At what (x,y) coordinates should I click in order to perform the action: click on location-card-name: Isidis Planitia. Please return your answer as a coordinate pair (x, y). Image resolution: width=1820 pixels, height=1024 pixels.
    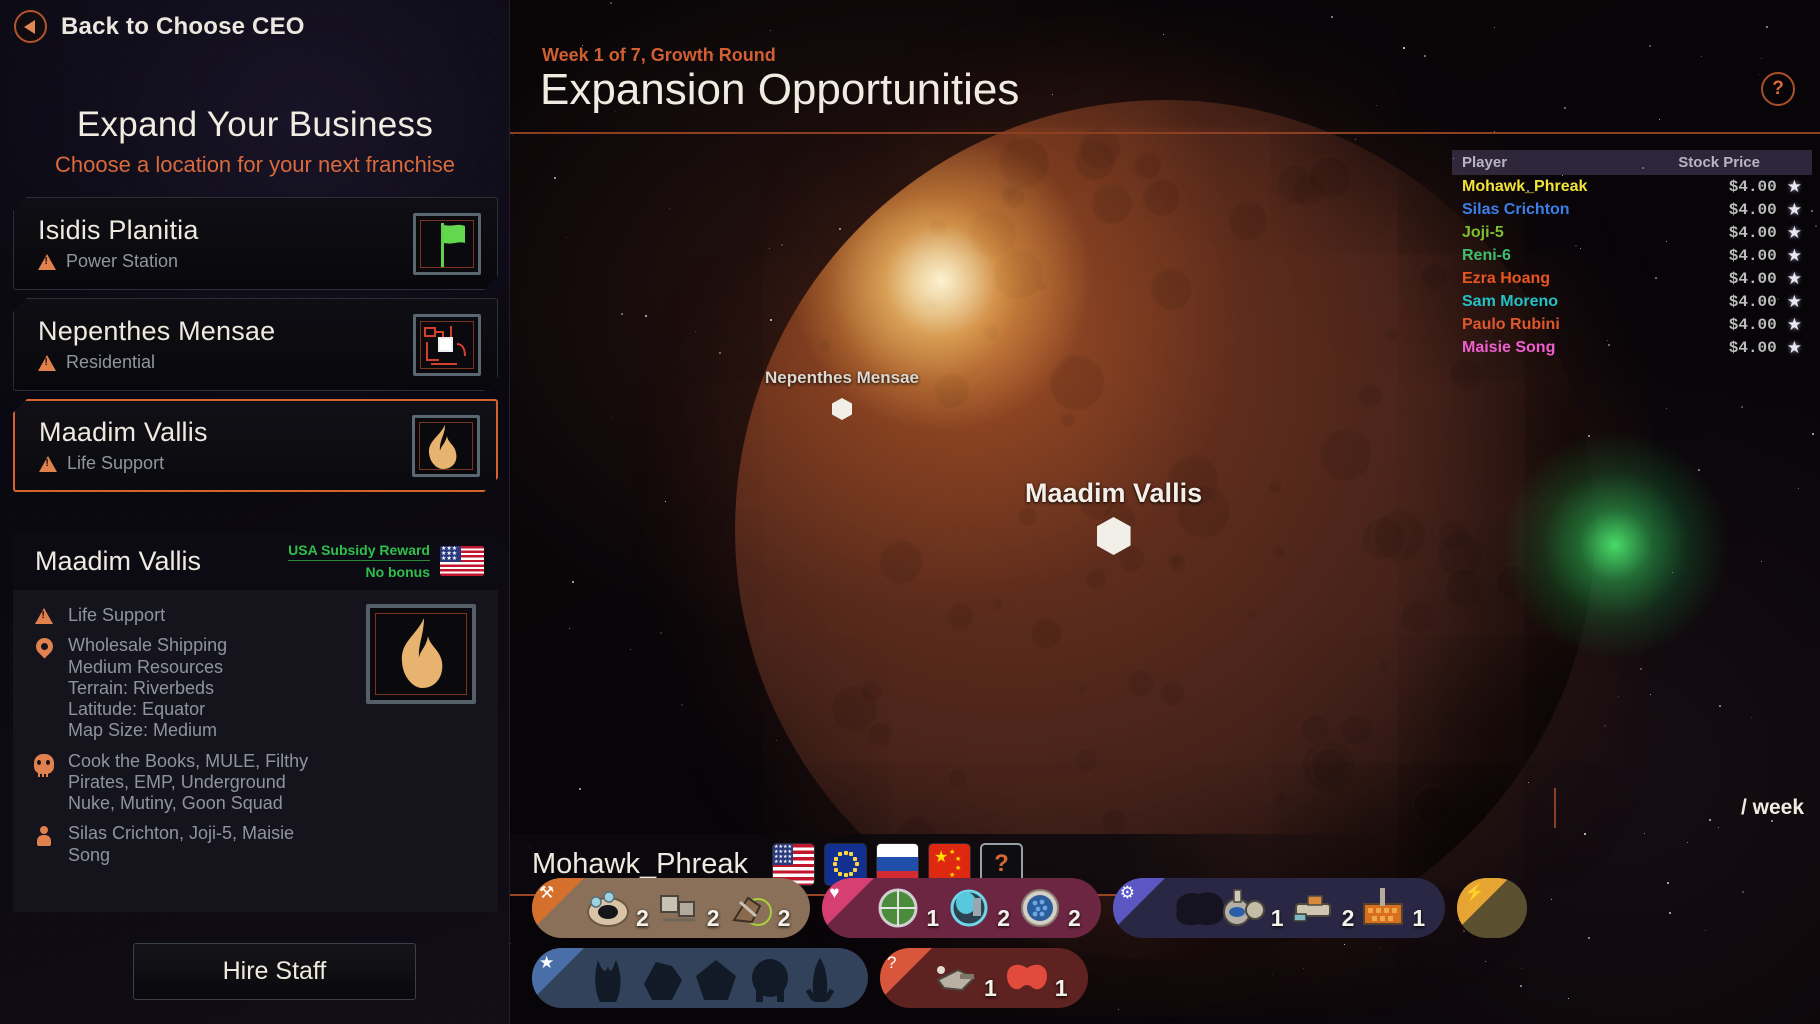
    Looking at the image, I should click on (118, 230).